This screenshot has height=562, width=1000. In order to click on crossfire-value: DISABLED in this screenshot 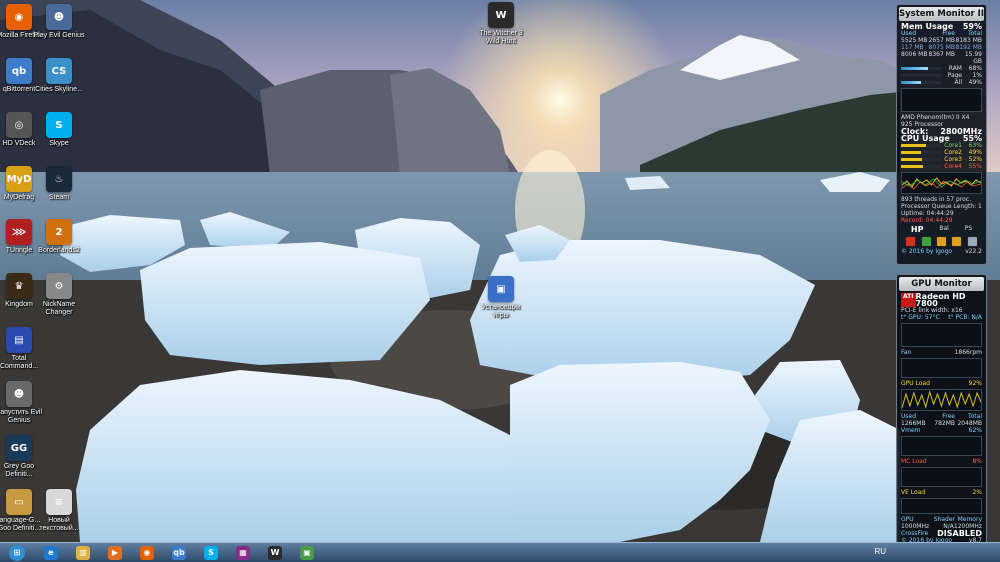, I will do `click(959, 533)`.